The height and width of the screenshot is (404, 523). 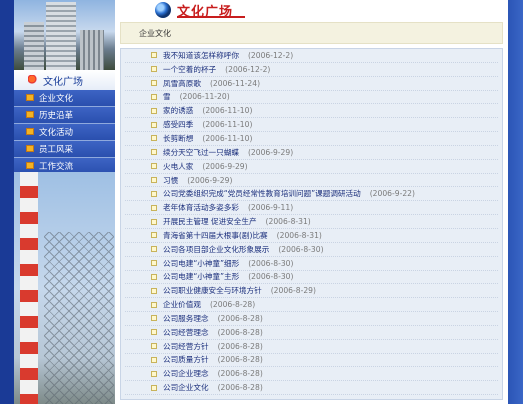 What do you see at coordinates (33, 80) in the screenshot?
I see `section-icon` at bounding box center [33, 80].